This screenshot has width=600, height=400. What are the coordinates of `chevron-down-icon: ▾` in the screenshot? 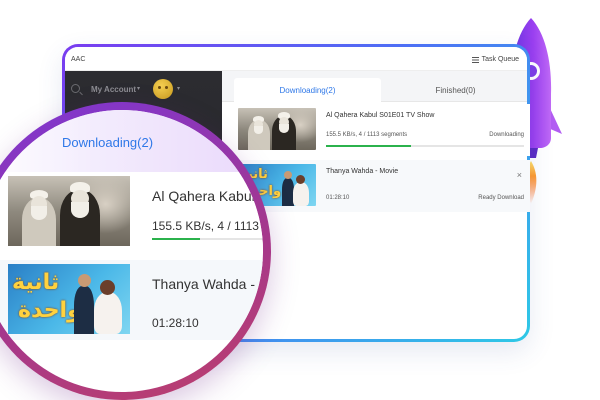 It's located at (138, 88).